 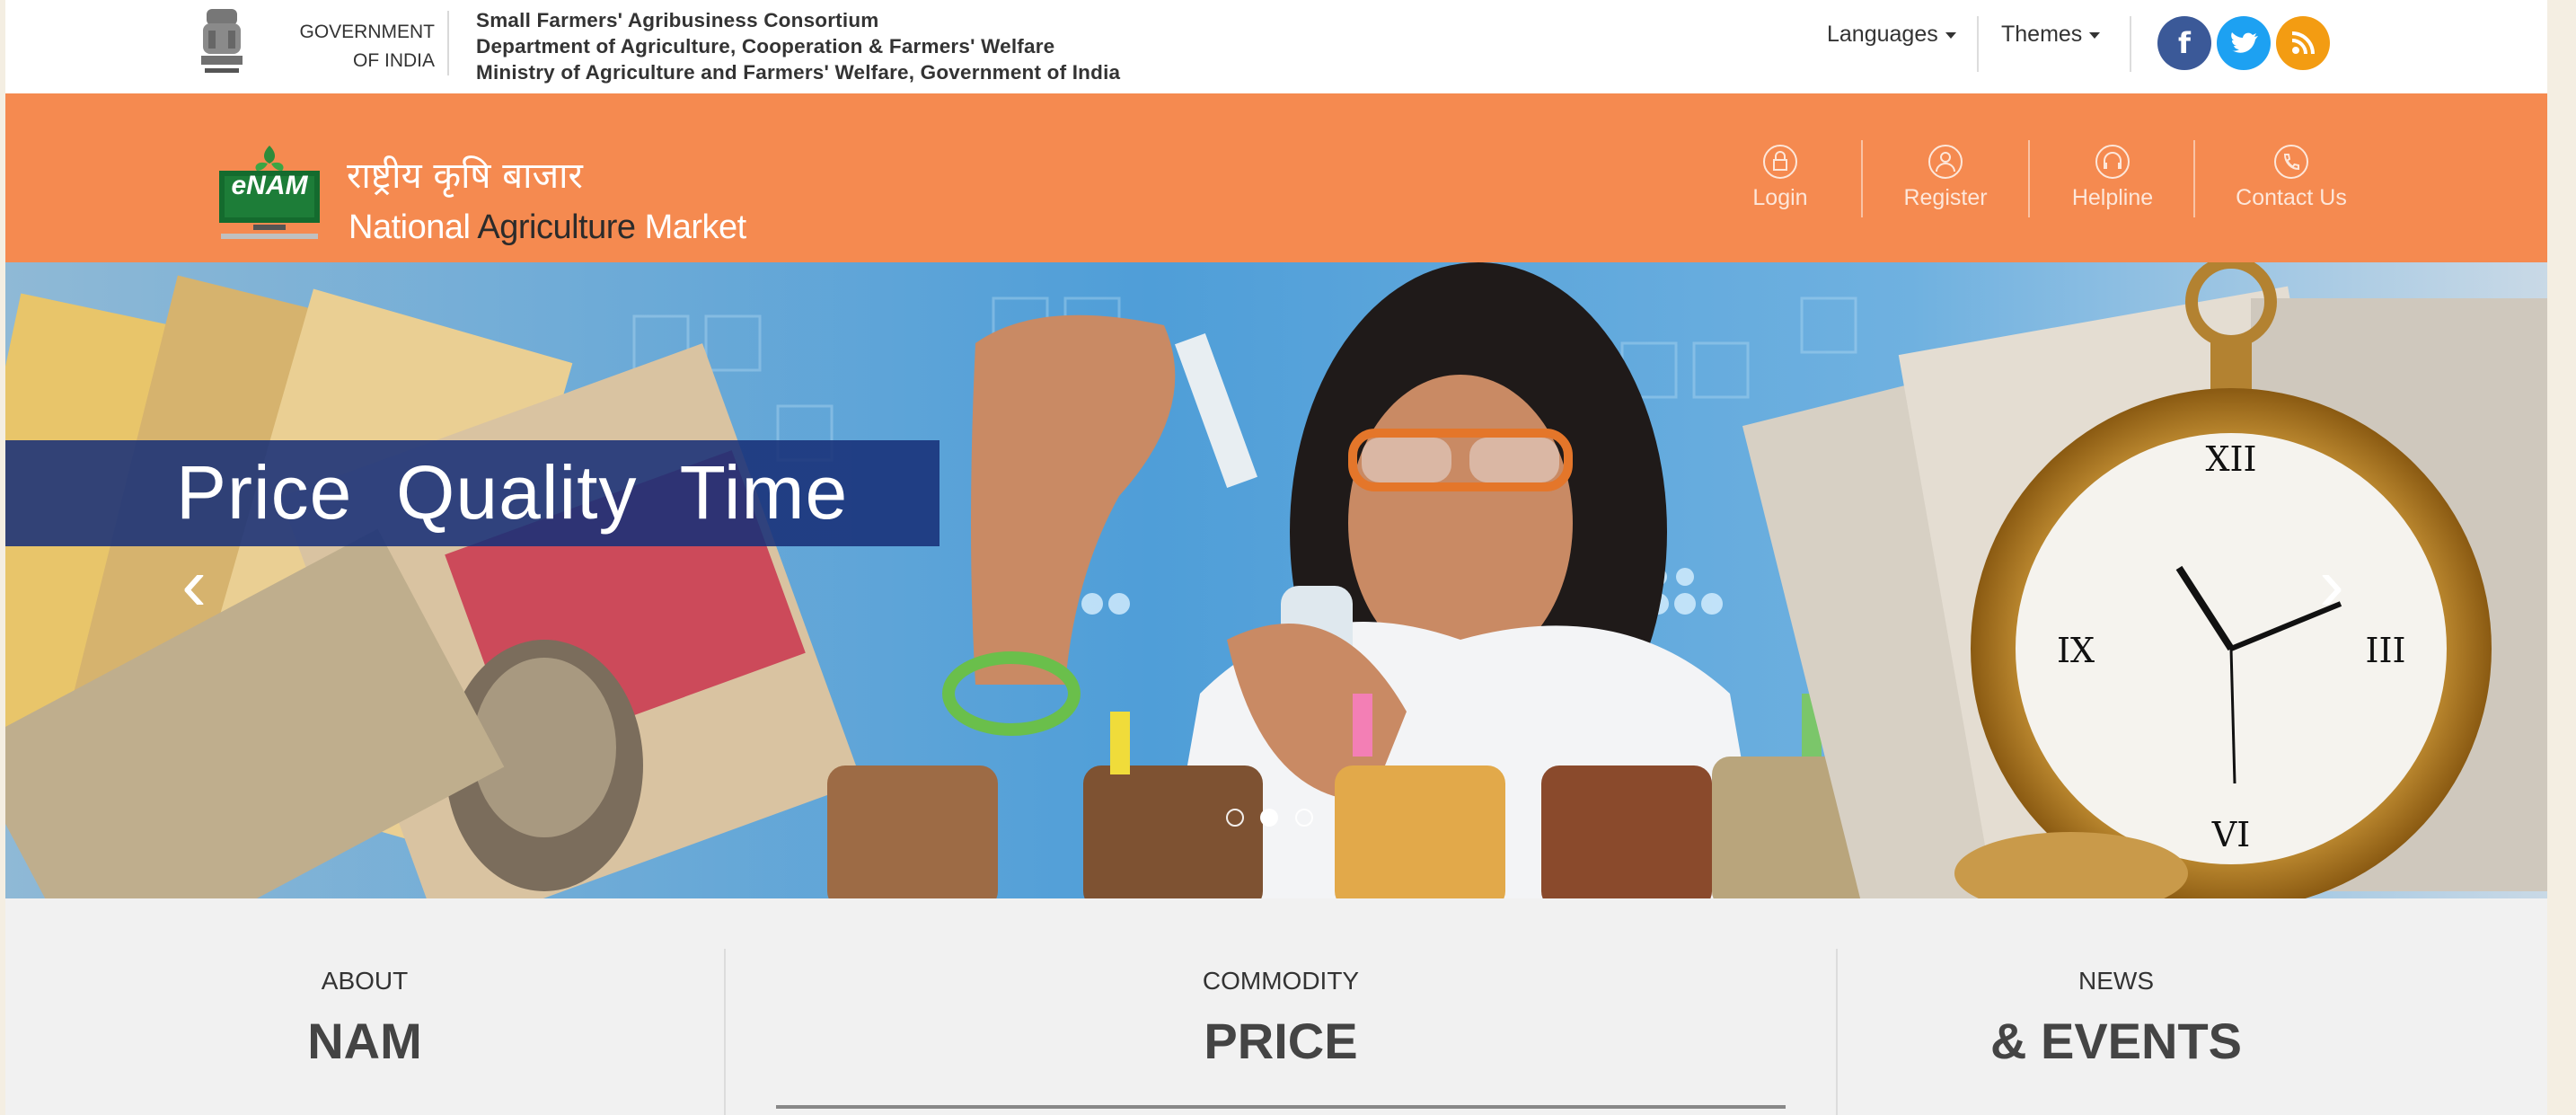 What do you see at coordinates (2230, 834) in the screenshot?
I see `svg-text: VI` at bounding box center [2230, 834].